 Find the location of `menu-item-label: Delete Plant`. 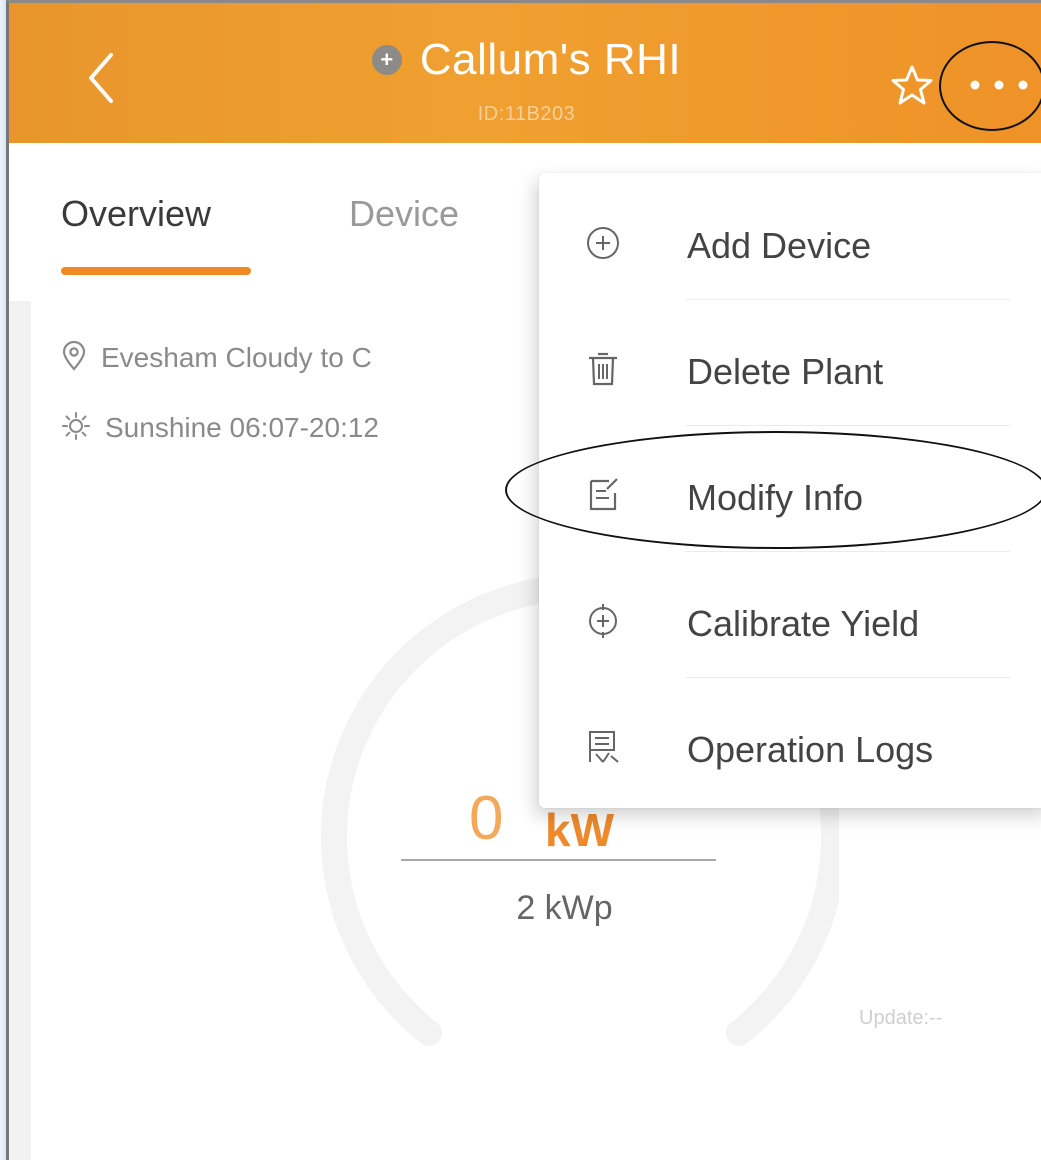

menu-item-label: Delete Plant is located at coordinates (785, 371).